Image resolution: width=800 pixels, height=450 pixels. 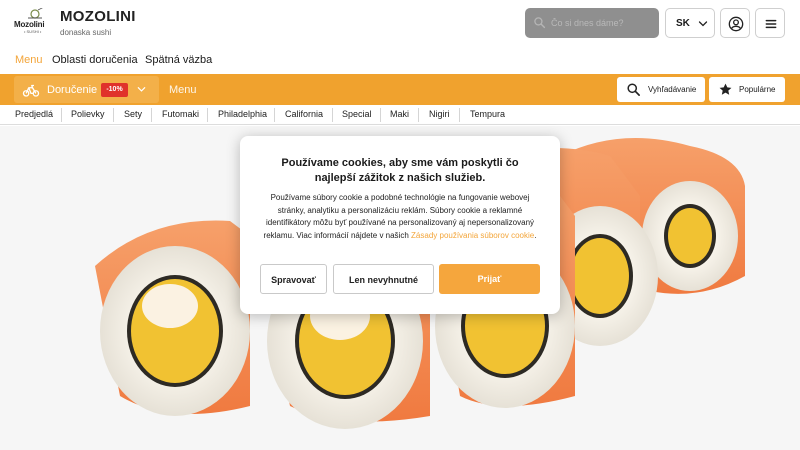 I want to click on category-tab: Special, so click(x=357, y=114).